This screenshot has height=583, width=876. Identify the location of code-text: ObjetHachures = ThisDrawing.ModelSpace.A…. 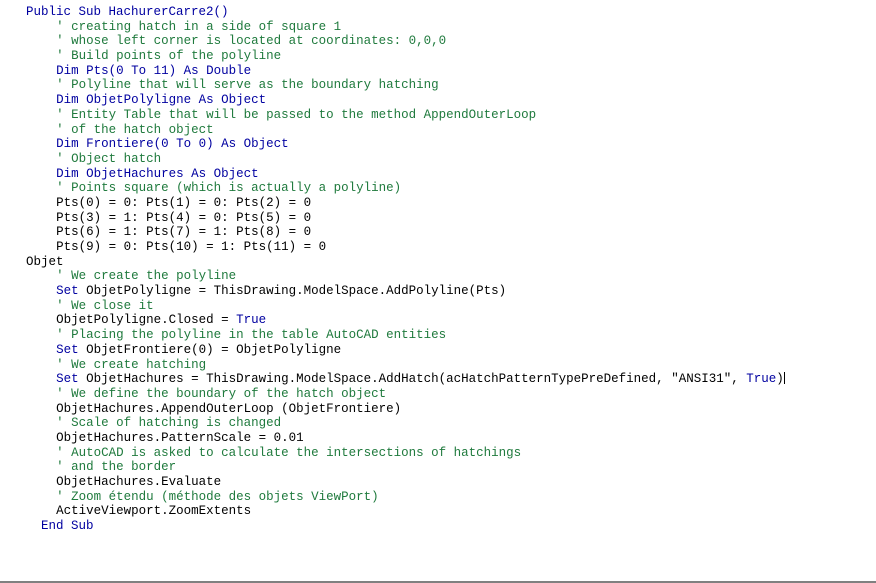
(416, 379).